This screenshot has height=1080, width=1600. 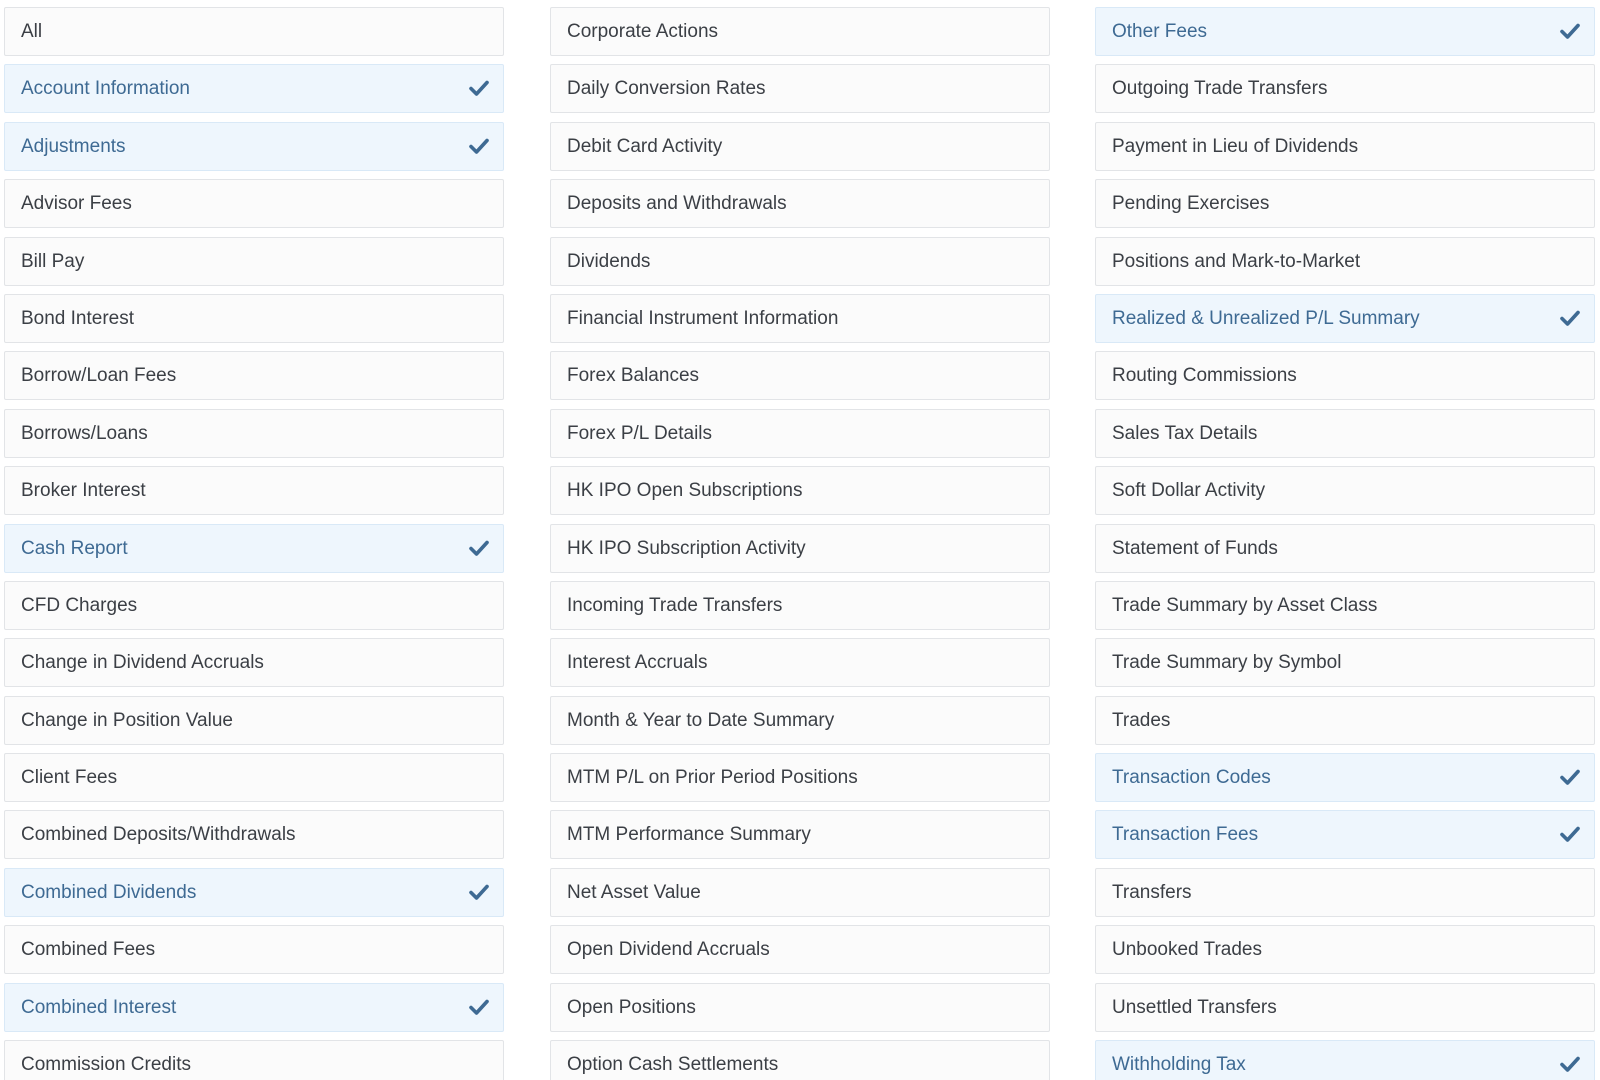 What do you see at coordinates (78, 318) in the screenshot?
I see `section-option-label: Bond Interest` at bounding box center [78, 318].